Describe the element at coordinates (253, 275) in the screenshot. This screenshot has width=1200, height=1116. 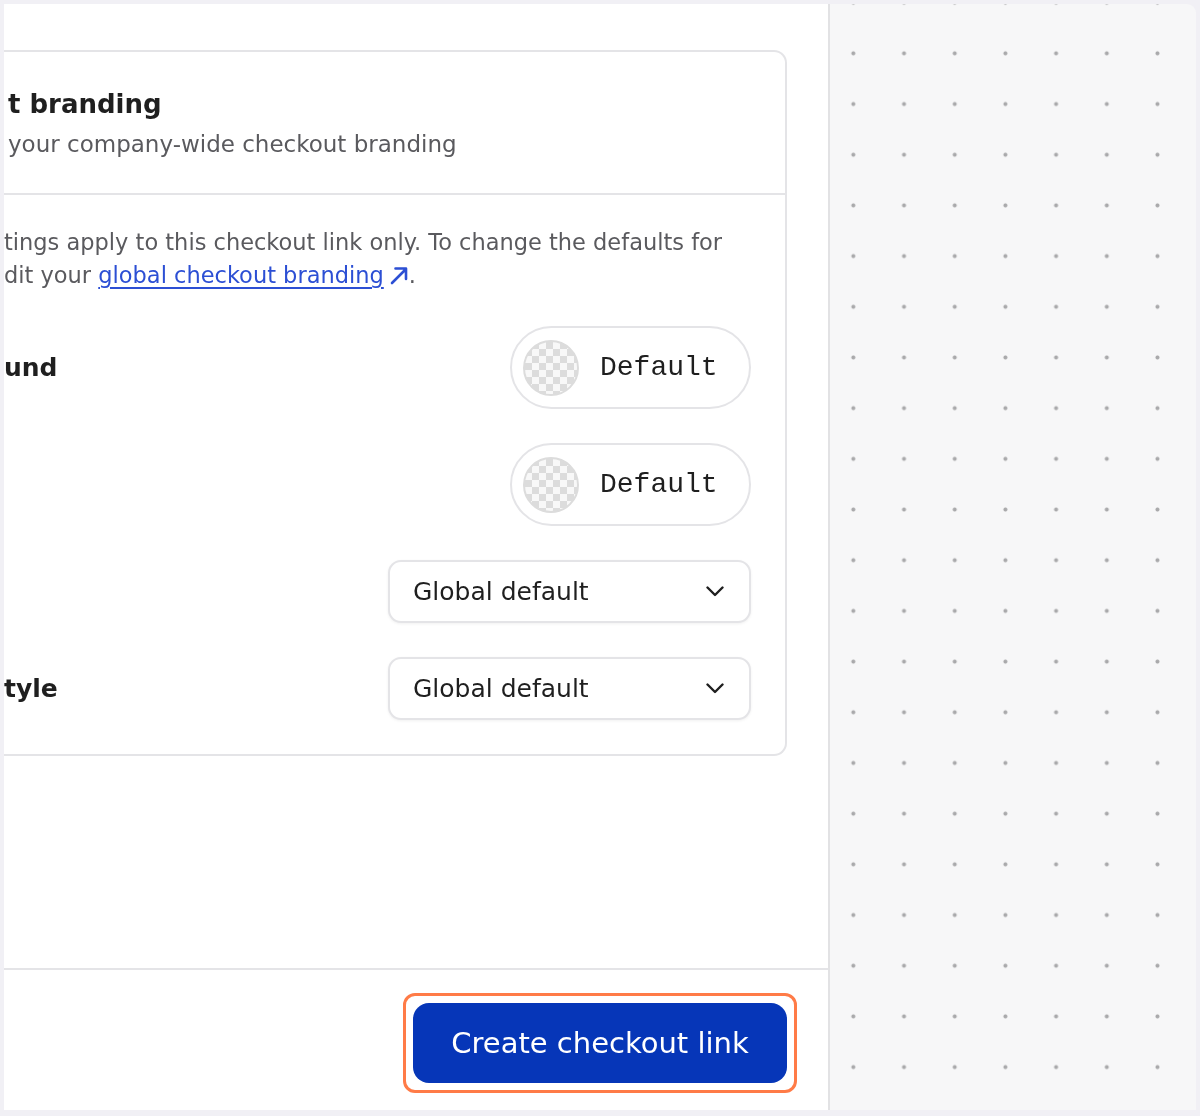
I see `branding-link: global checkout branding` at that location.